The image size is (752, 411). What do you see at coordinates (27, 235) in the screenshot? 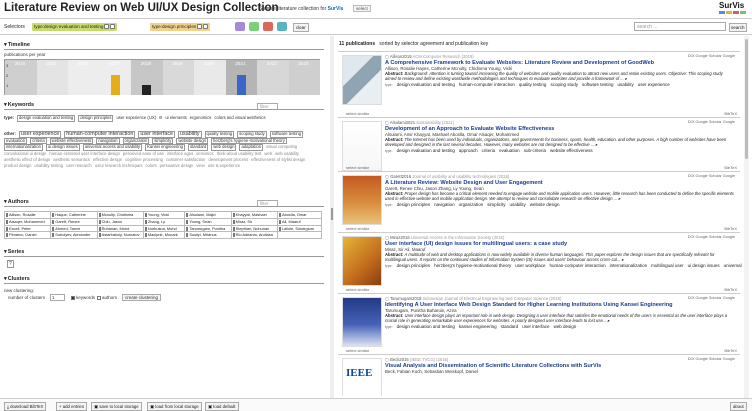
I see `author-cell: Plmaroc, Daniel` at bounding box center [27, 235].